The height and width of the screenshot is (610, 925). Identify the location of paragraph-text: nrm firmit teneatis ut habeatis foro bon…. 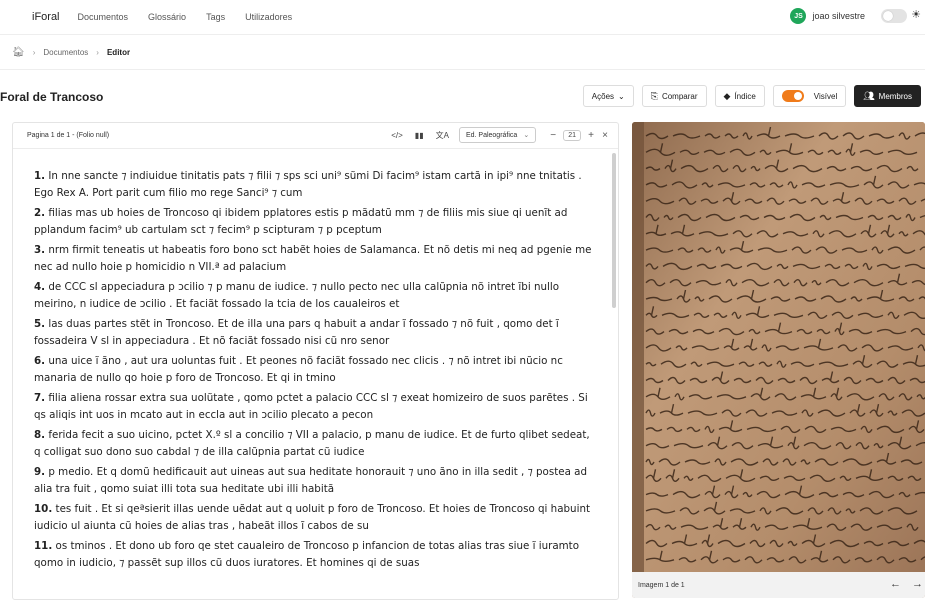
(313, 258).